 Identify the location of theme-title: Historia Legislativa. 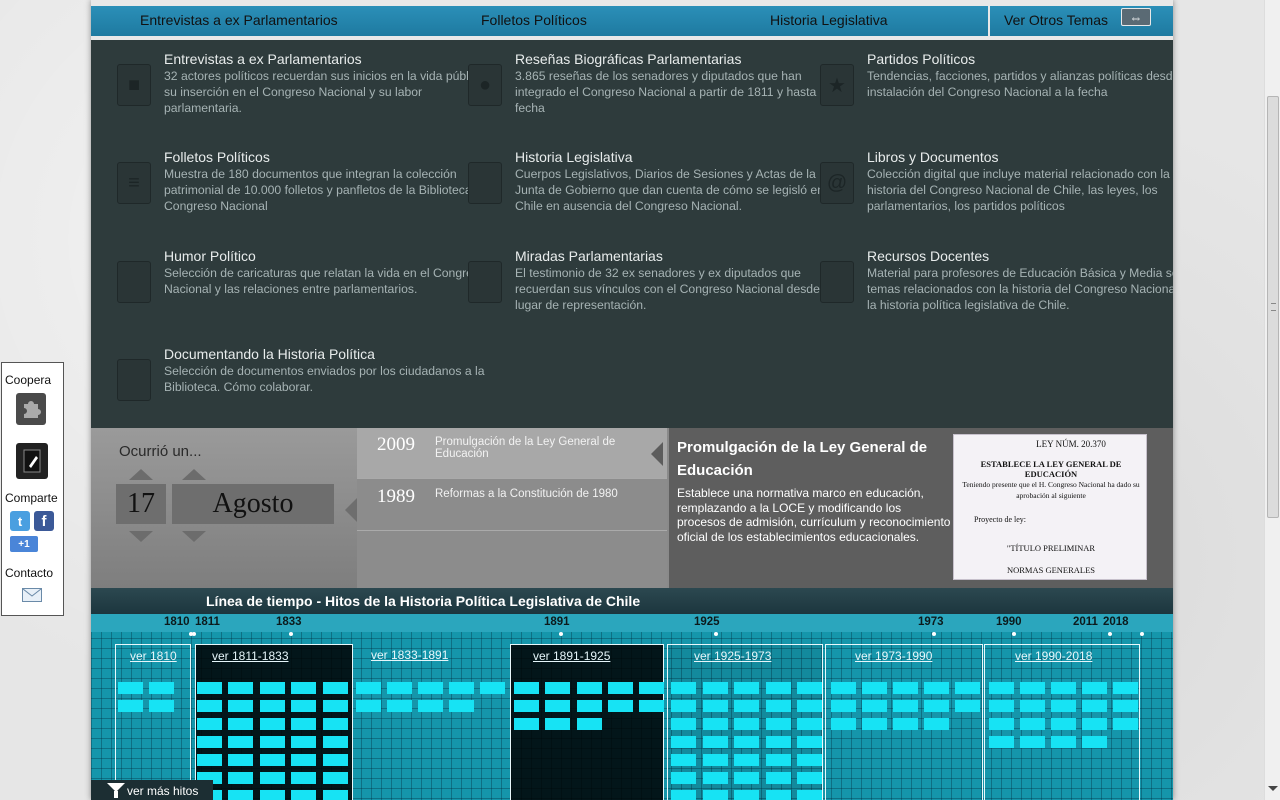
(680, 157).